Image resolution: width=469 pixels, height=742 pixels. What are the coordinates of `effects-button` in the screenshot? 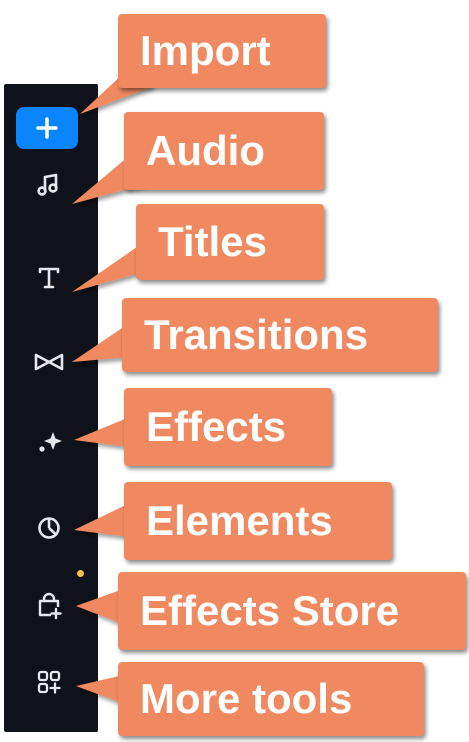 It's located at (49, 442).